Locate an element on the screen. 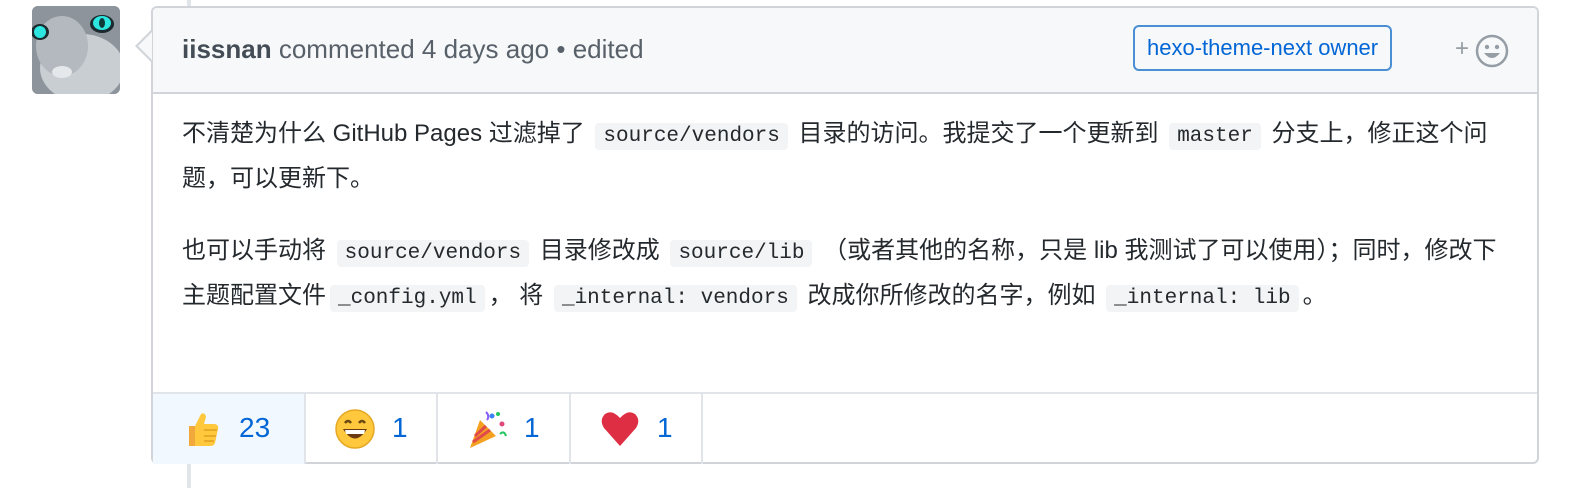 The image size is (1580, 488). reaction-smile: 1 is located at coordinates (372, 429).